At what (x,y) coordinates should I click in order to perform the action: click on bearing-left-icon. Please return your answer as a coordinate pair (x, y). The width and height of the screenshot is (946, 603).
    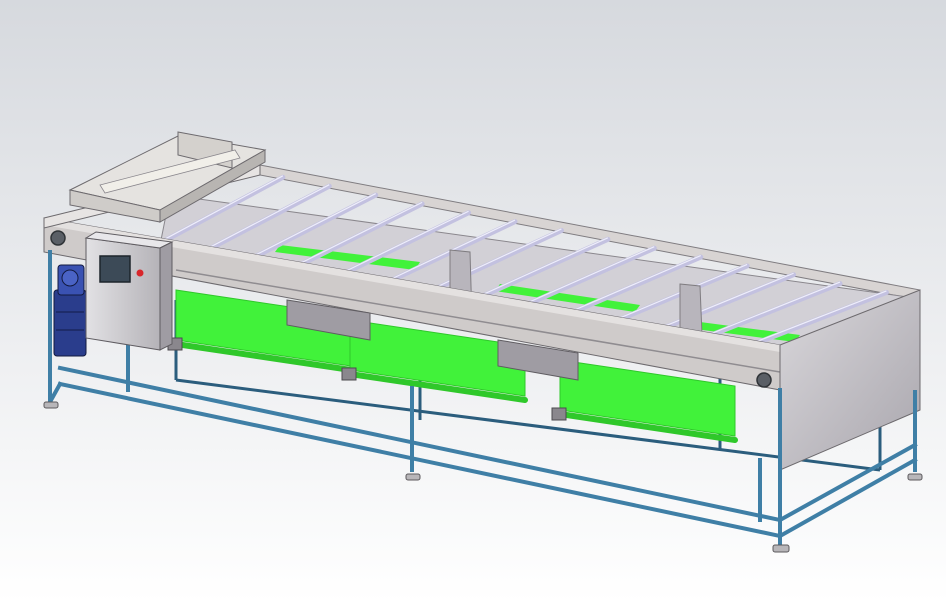
    Looking at the image, I should click on (58, 238).